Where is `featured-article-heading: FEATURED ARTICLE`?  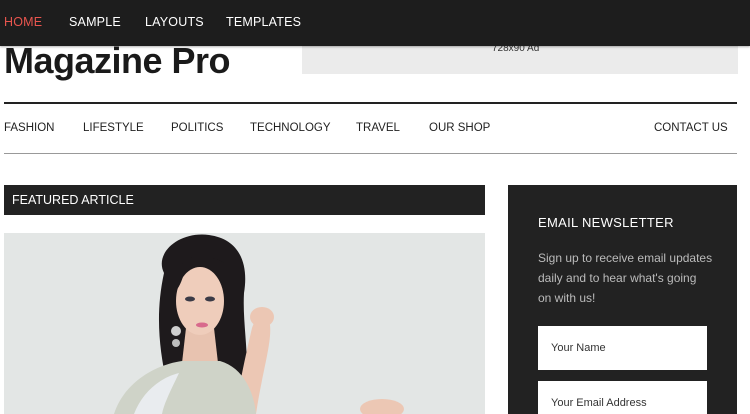
featured-article-heading: FEATURED ARTICLE is located at coordinates (244, 200).